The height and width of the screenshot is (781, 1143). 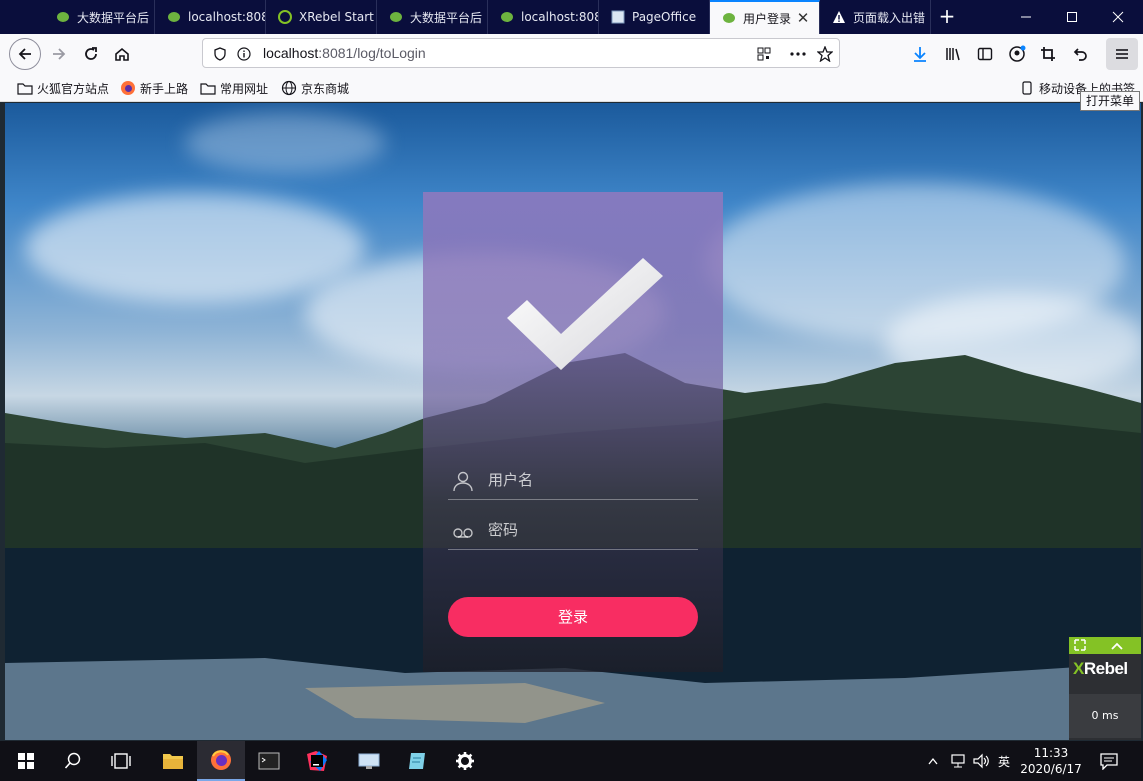 What do you see at coordinates (798, 54) in the screenshot?
I see `page-actions-icon` at bounding box center [798, 54].